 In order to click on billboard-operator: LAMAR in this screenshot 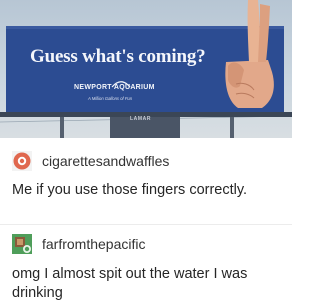, I will do `click(141, 119)`.